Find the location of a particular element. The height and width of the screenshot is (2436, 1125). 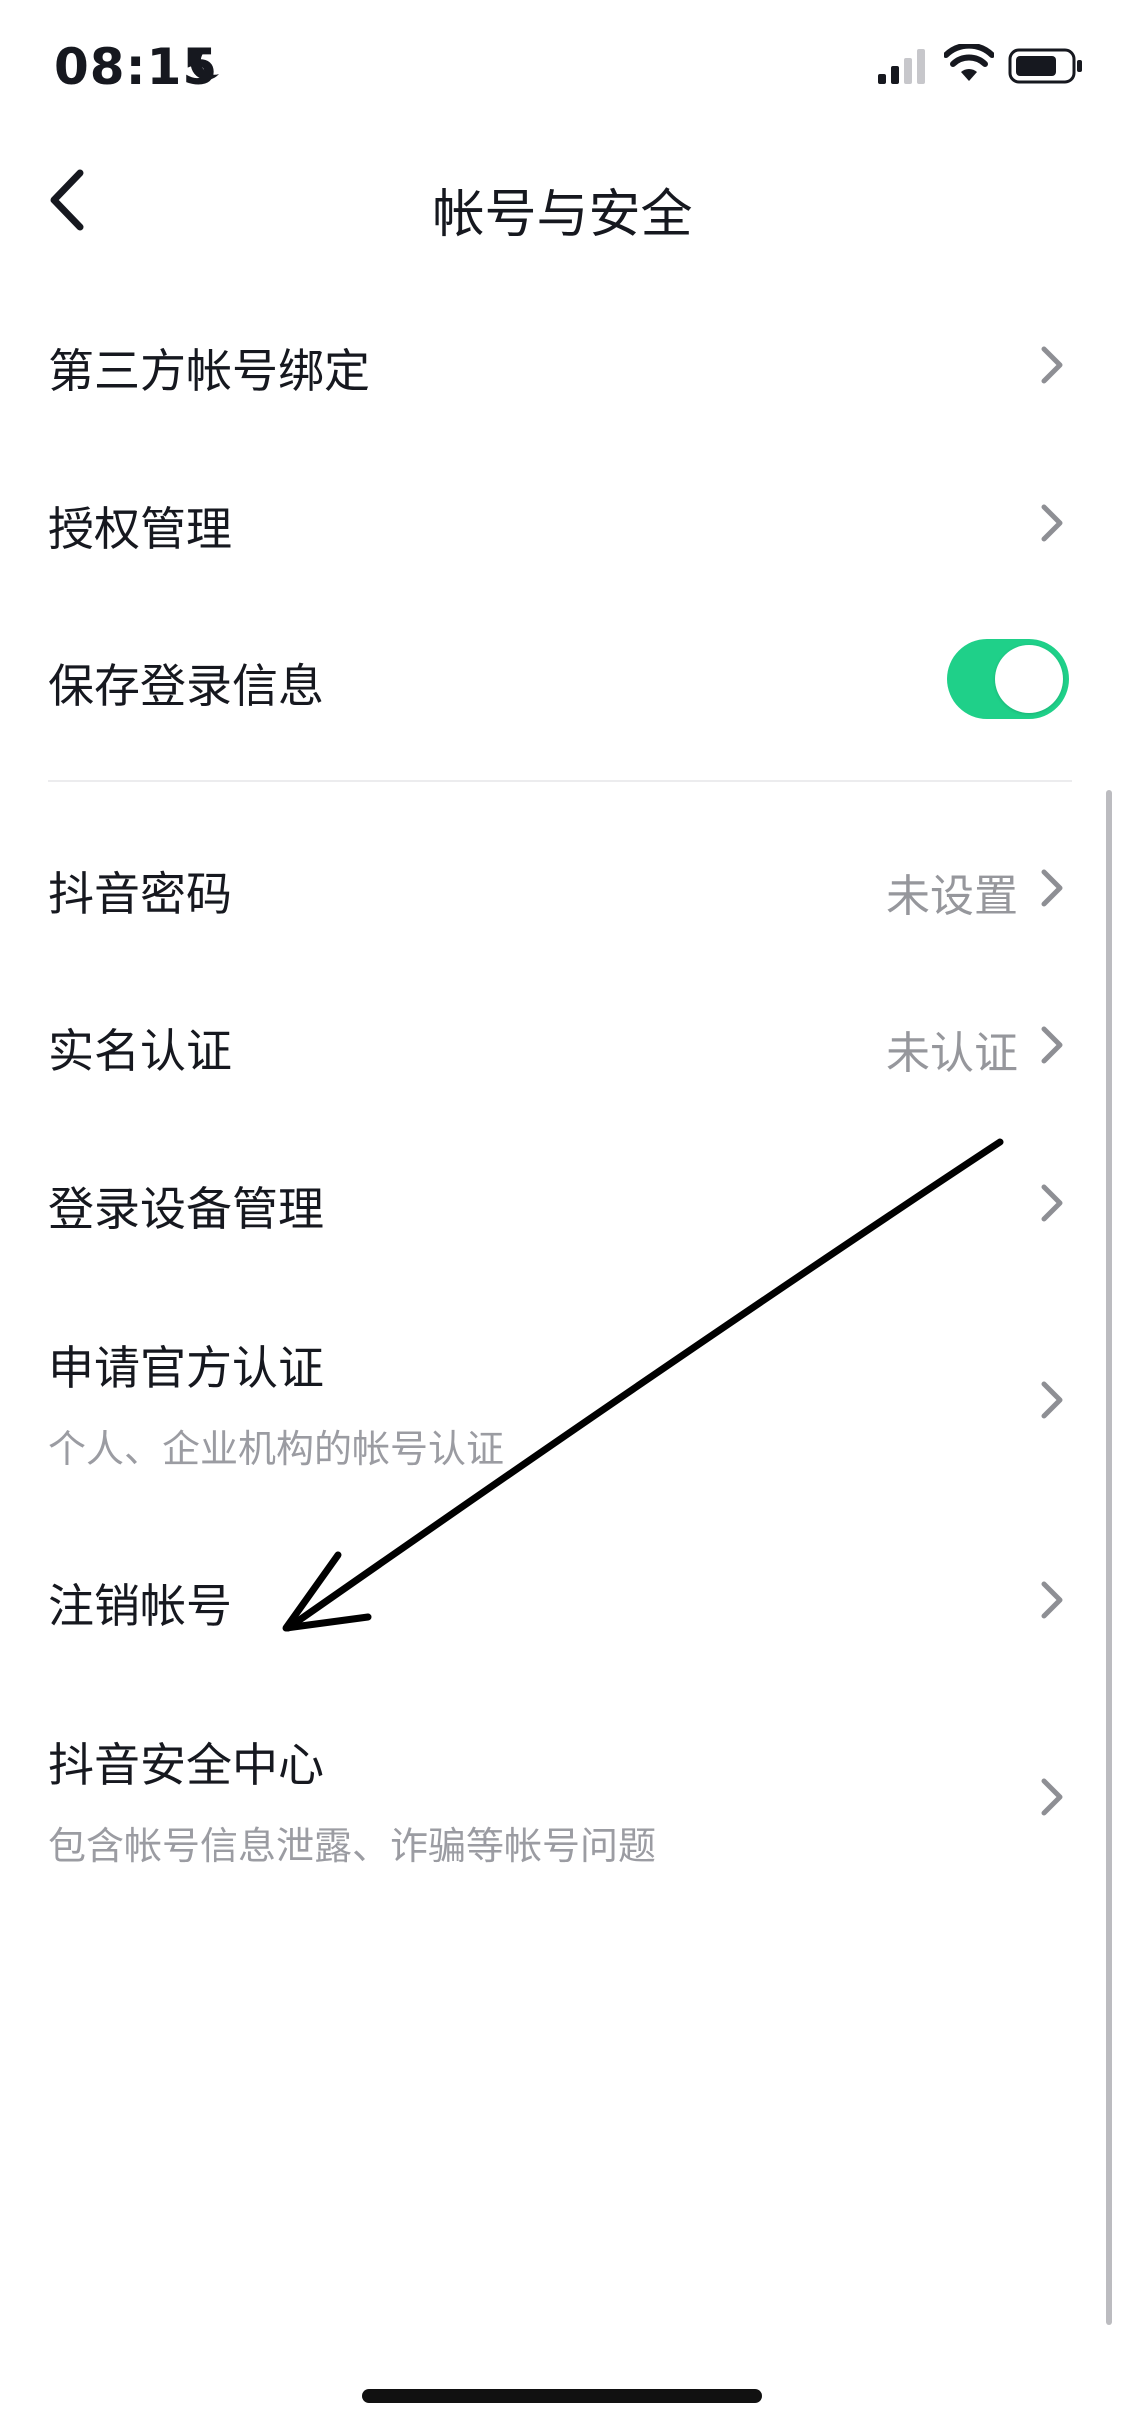

annotation-arrow-icon is located at coordinates (643, 1385).